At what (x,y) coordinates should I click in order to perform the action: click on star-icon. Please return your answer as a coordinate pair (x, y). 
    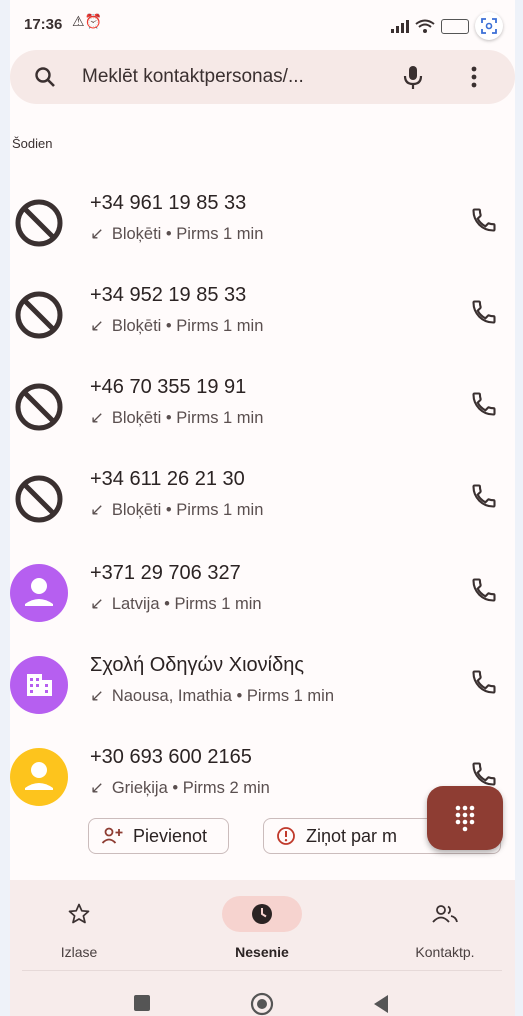
    Looking at the image, I should click on (79, 913).